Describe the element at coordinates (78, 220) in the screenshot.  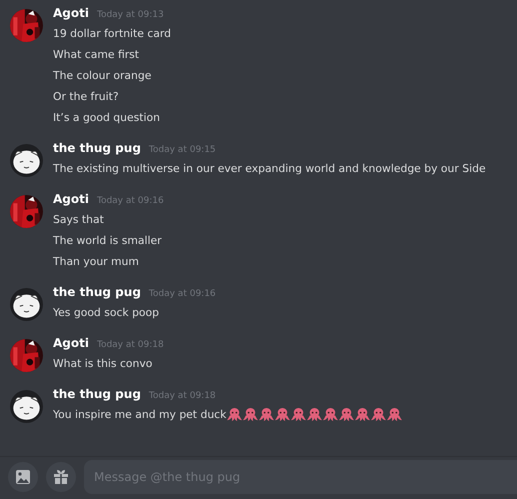
I see `message-text: Says that` at that location.